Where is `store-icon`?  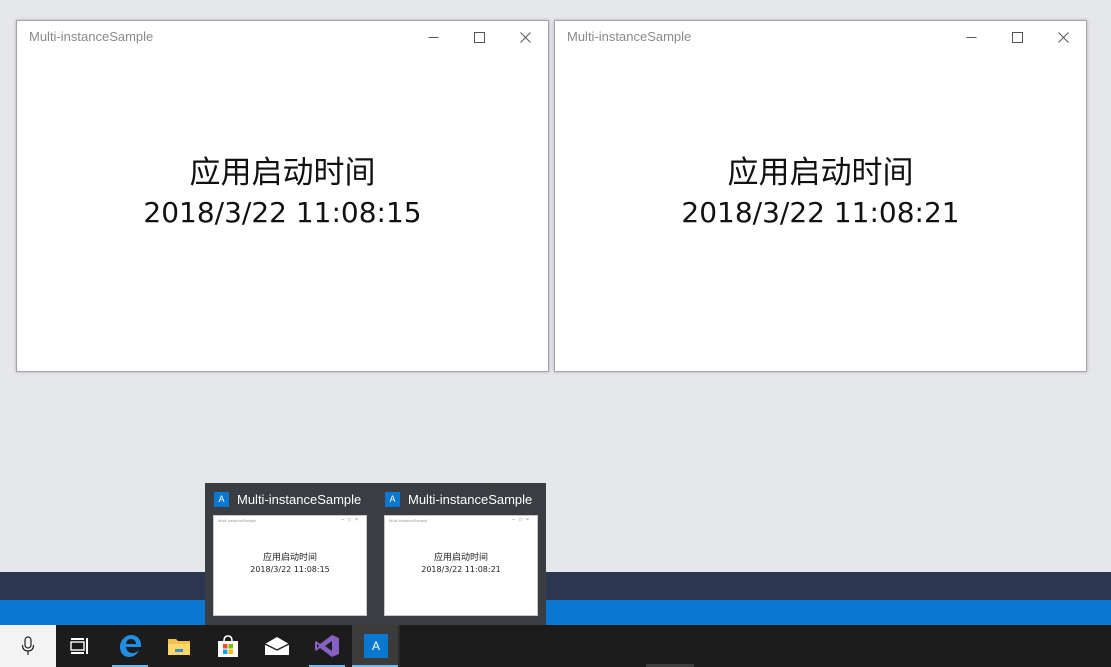
store-icon is located at coordinates (228, 646).